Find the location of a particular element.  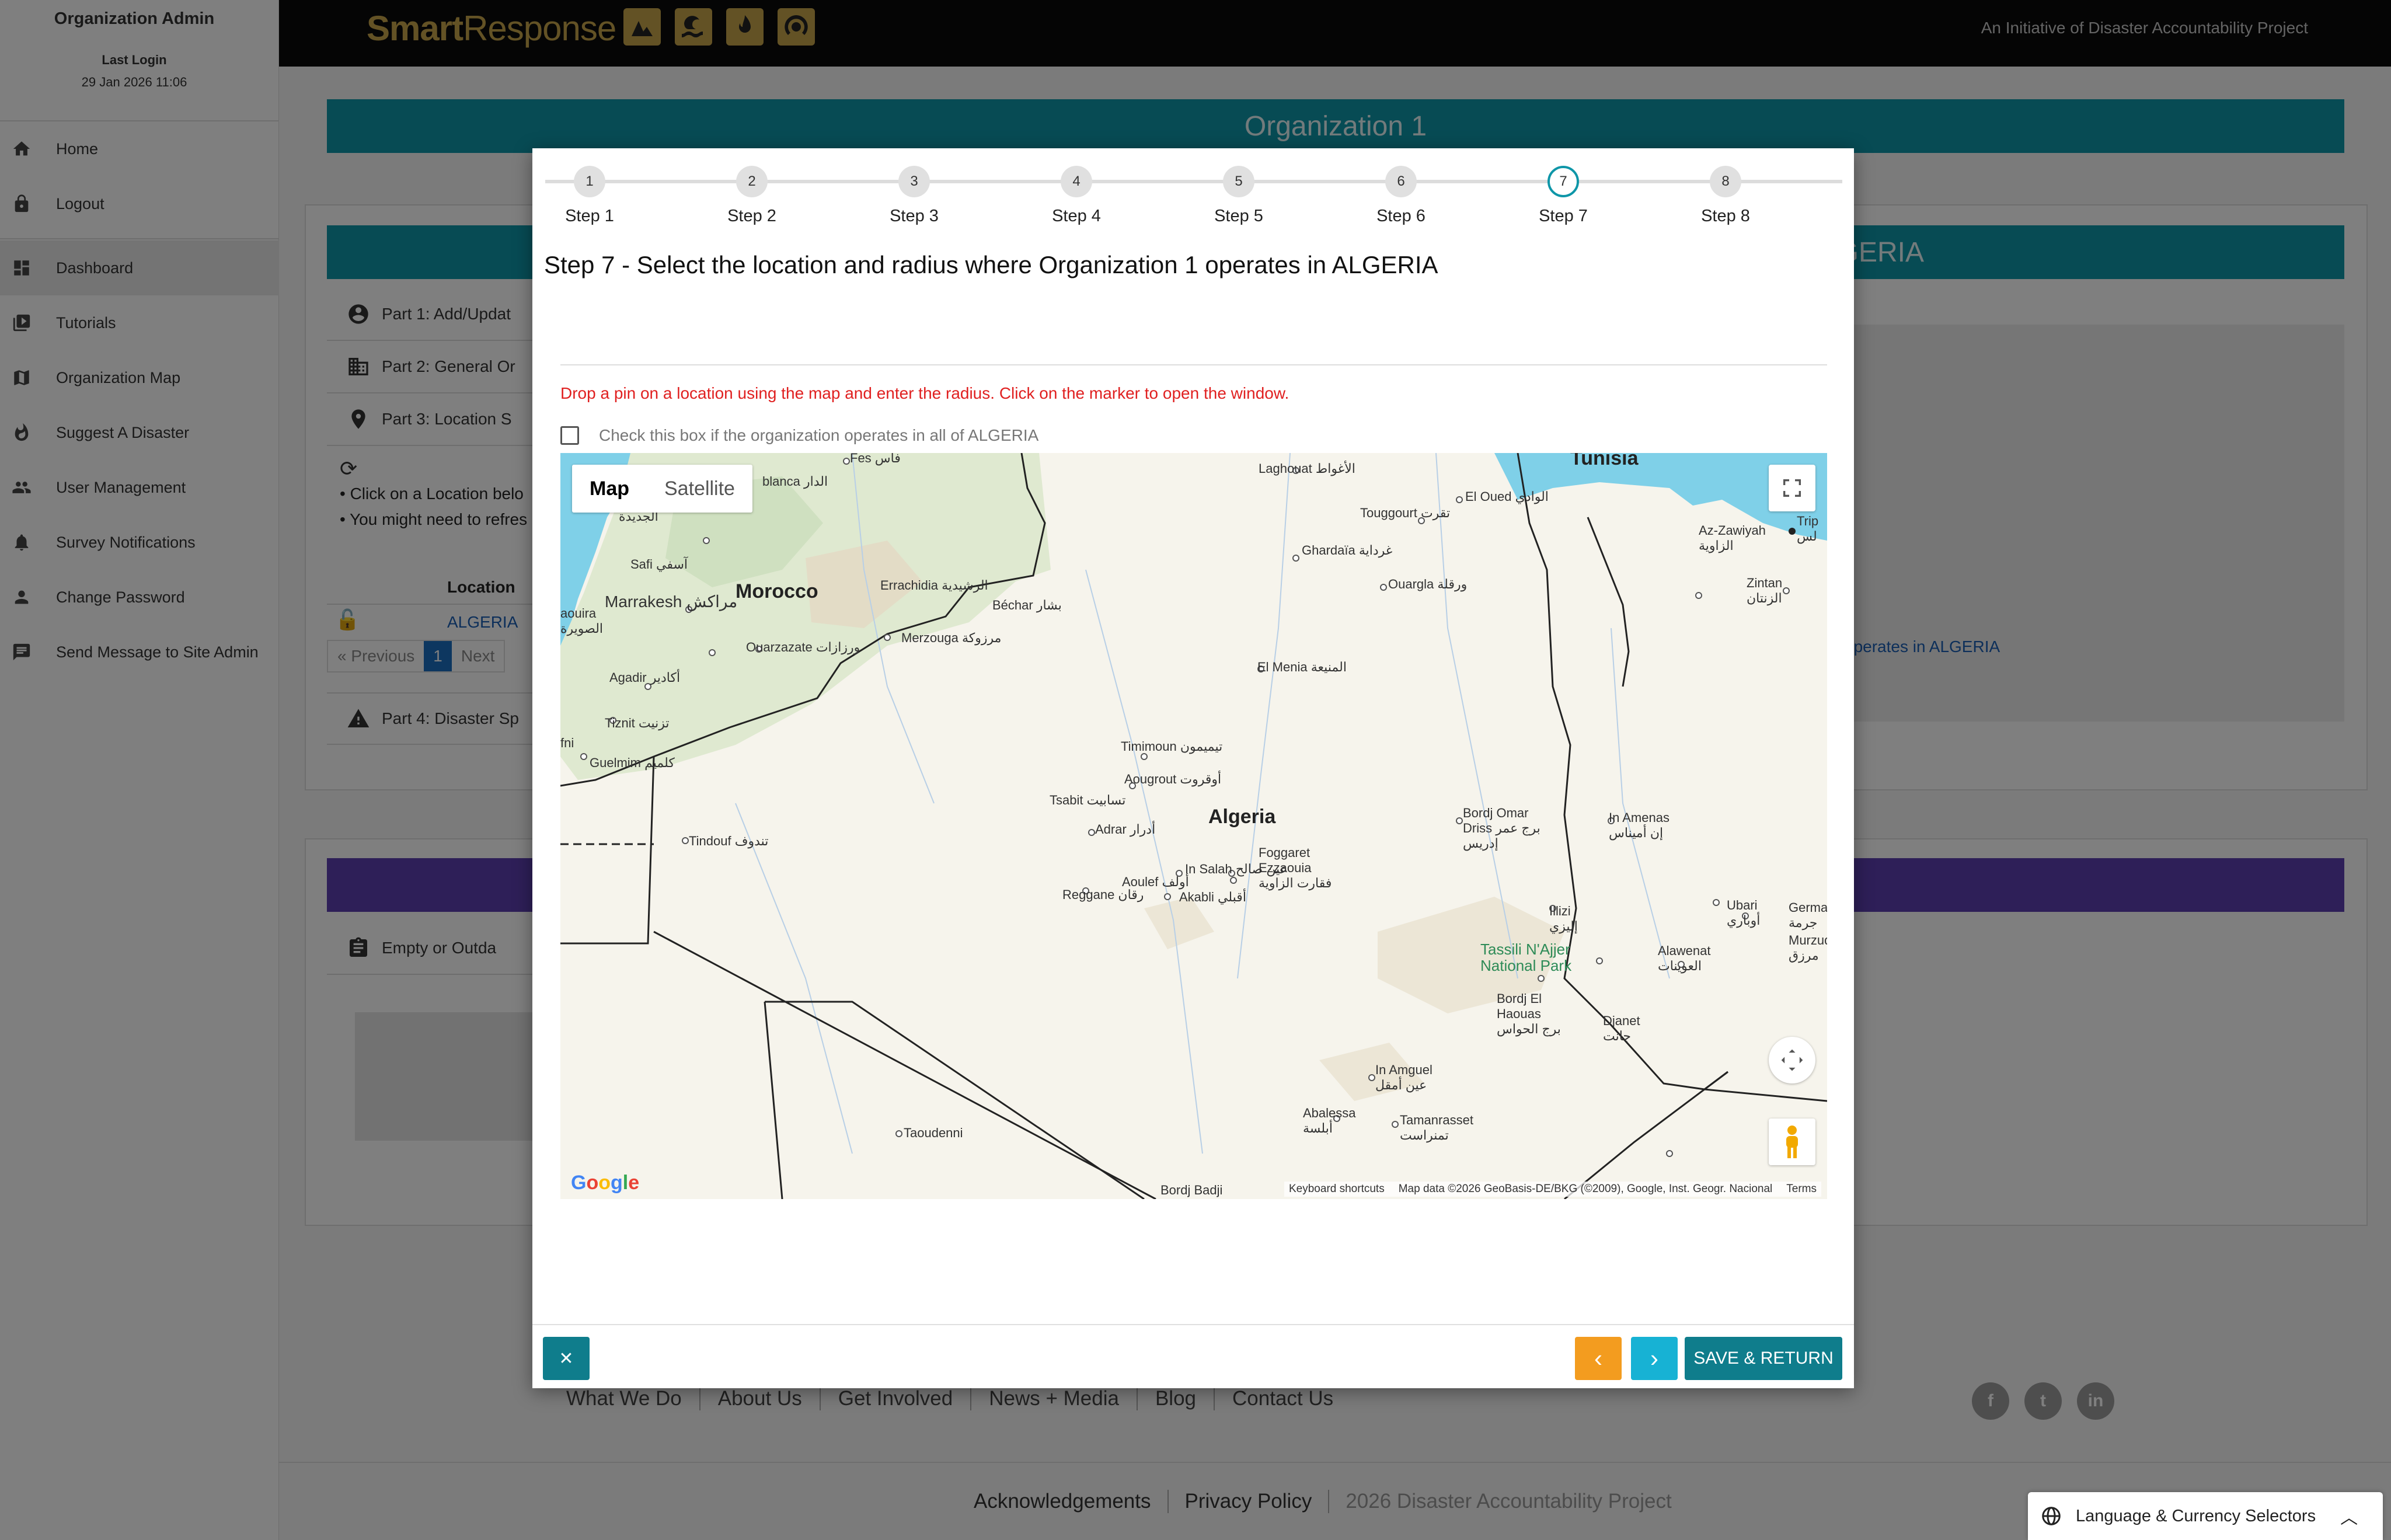

map-label-ouargla: Ouargla ورقلة is located at coordinates (1428, 584).